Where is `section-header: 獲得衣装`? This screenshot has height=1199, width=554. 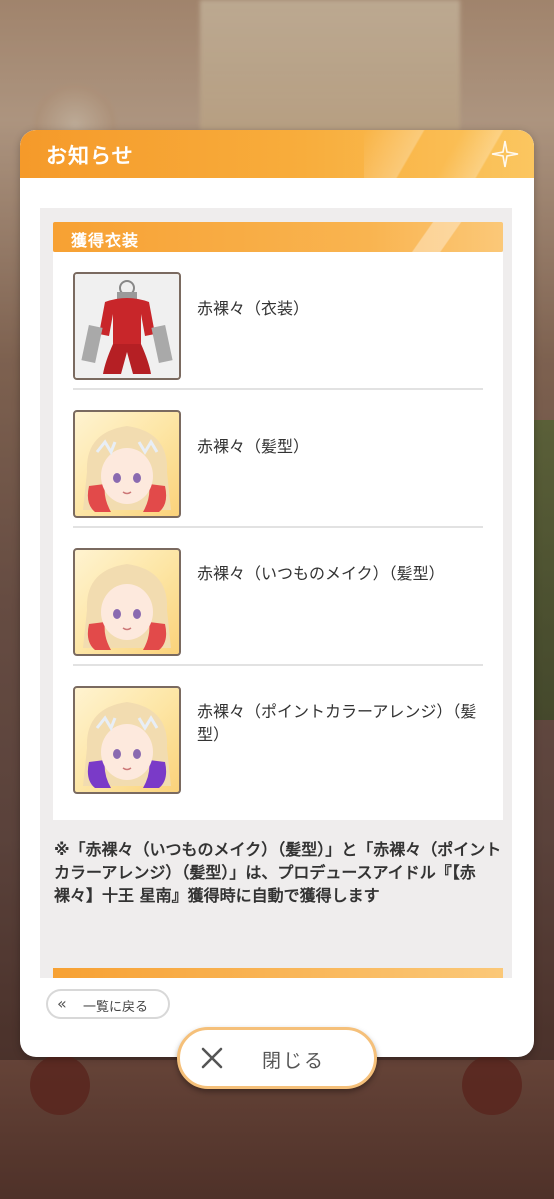 section-header: 獲得衣装 is located at coordinates (278, 237).